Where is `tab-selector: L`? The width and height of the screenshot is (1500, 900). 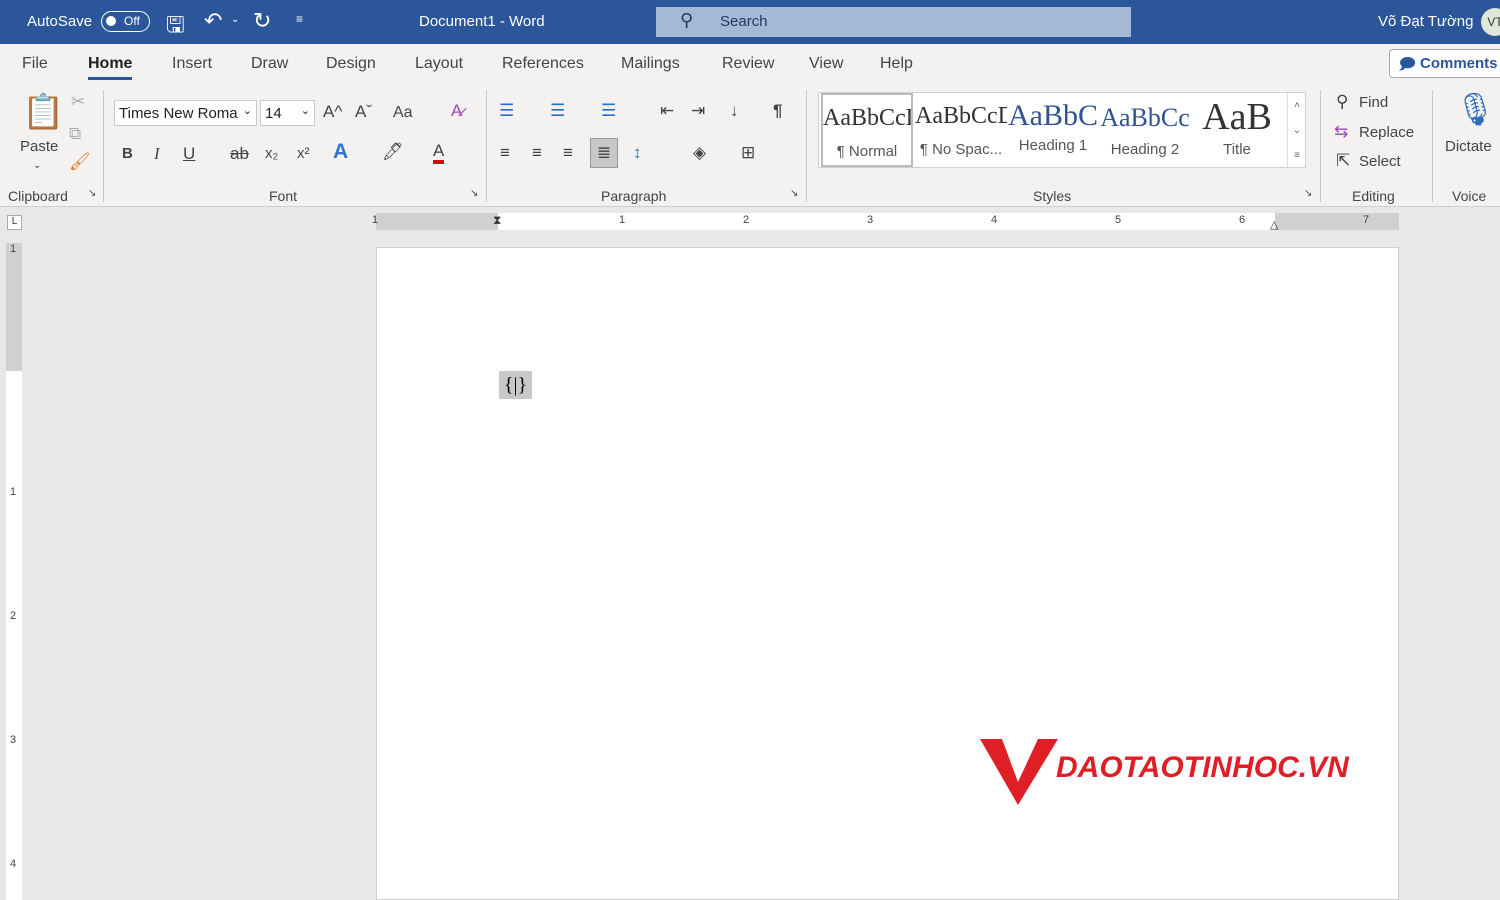 tab-selector: L is located at coordinates (14, 222).